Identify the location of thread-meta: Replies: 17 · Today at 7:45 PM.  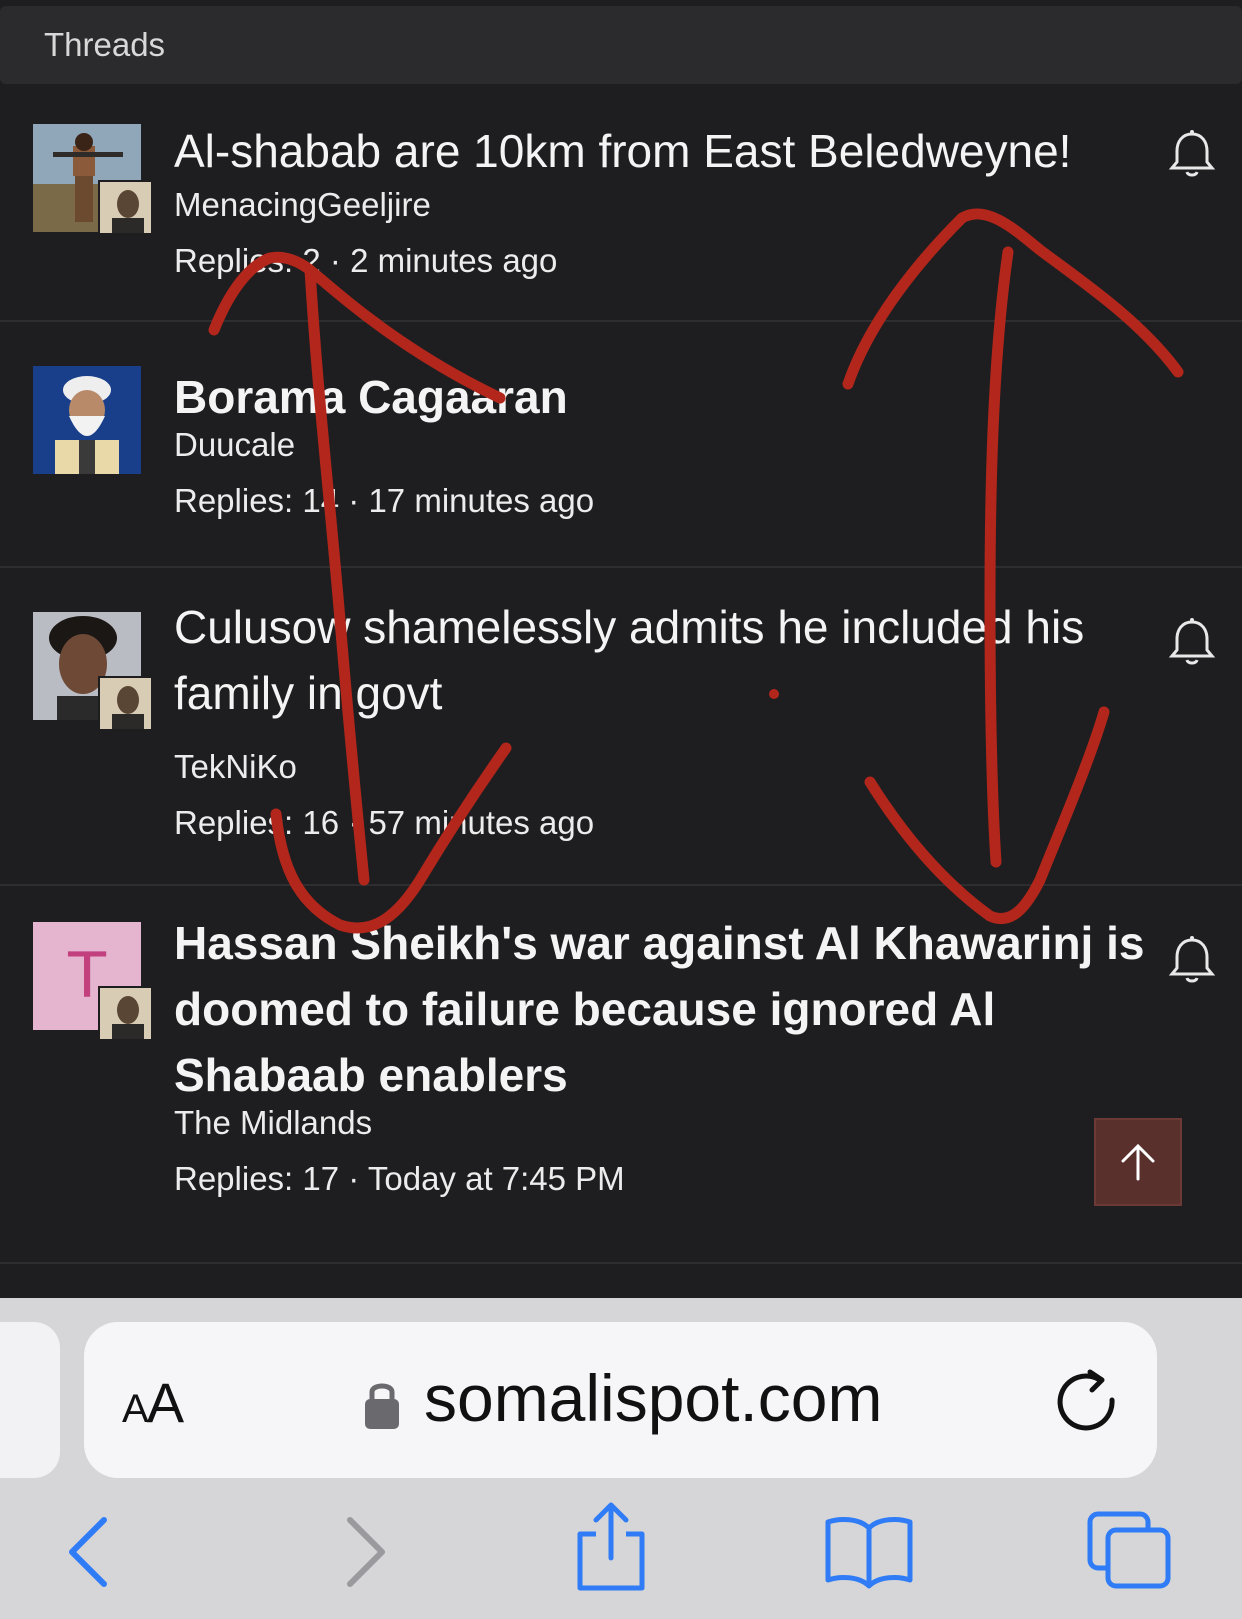
(399, 1179).